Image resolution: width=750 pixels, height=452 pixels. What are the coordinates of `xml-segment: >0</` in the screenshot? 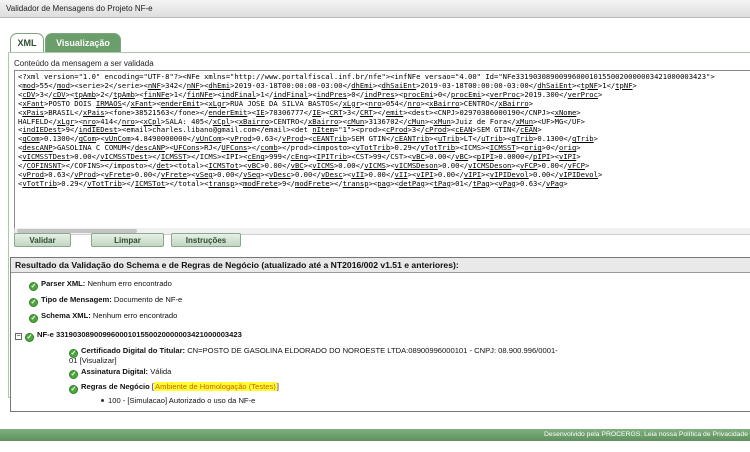 It's located at (355, 94).